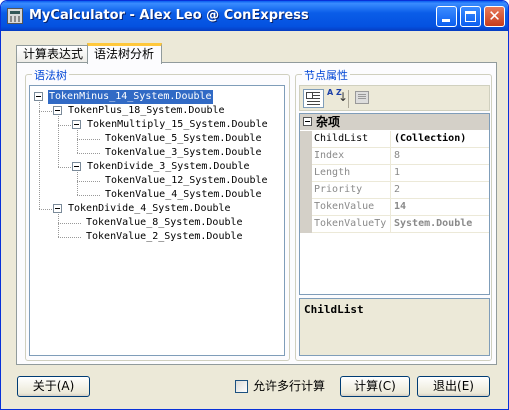  I want to click on exit-button: 退出(E), so click(453, 386).